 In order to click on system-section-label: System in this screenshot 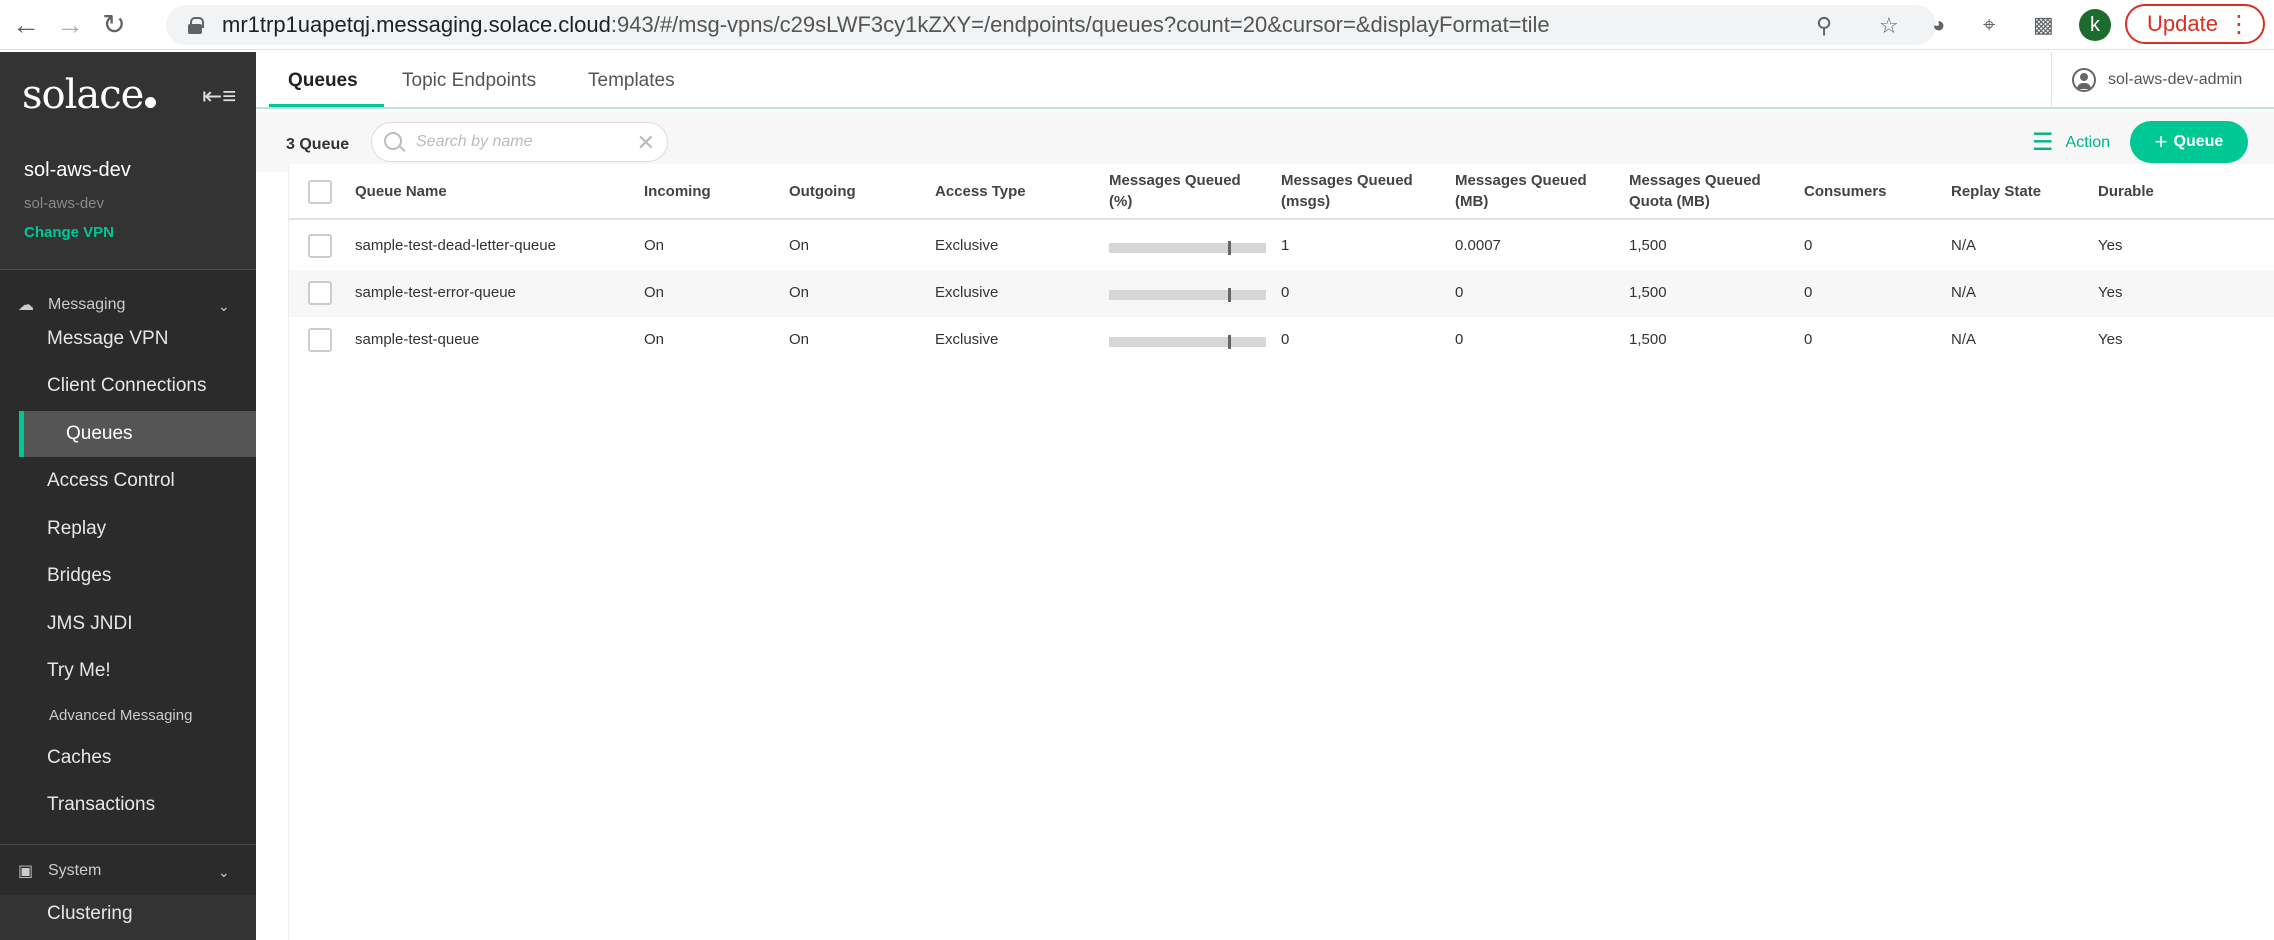, I will do `click(75, 870)`.